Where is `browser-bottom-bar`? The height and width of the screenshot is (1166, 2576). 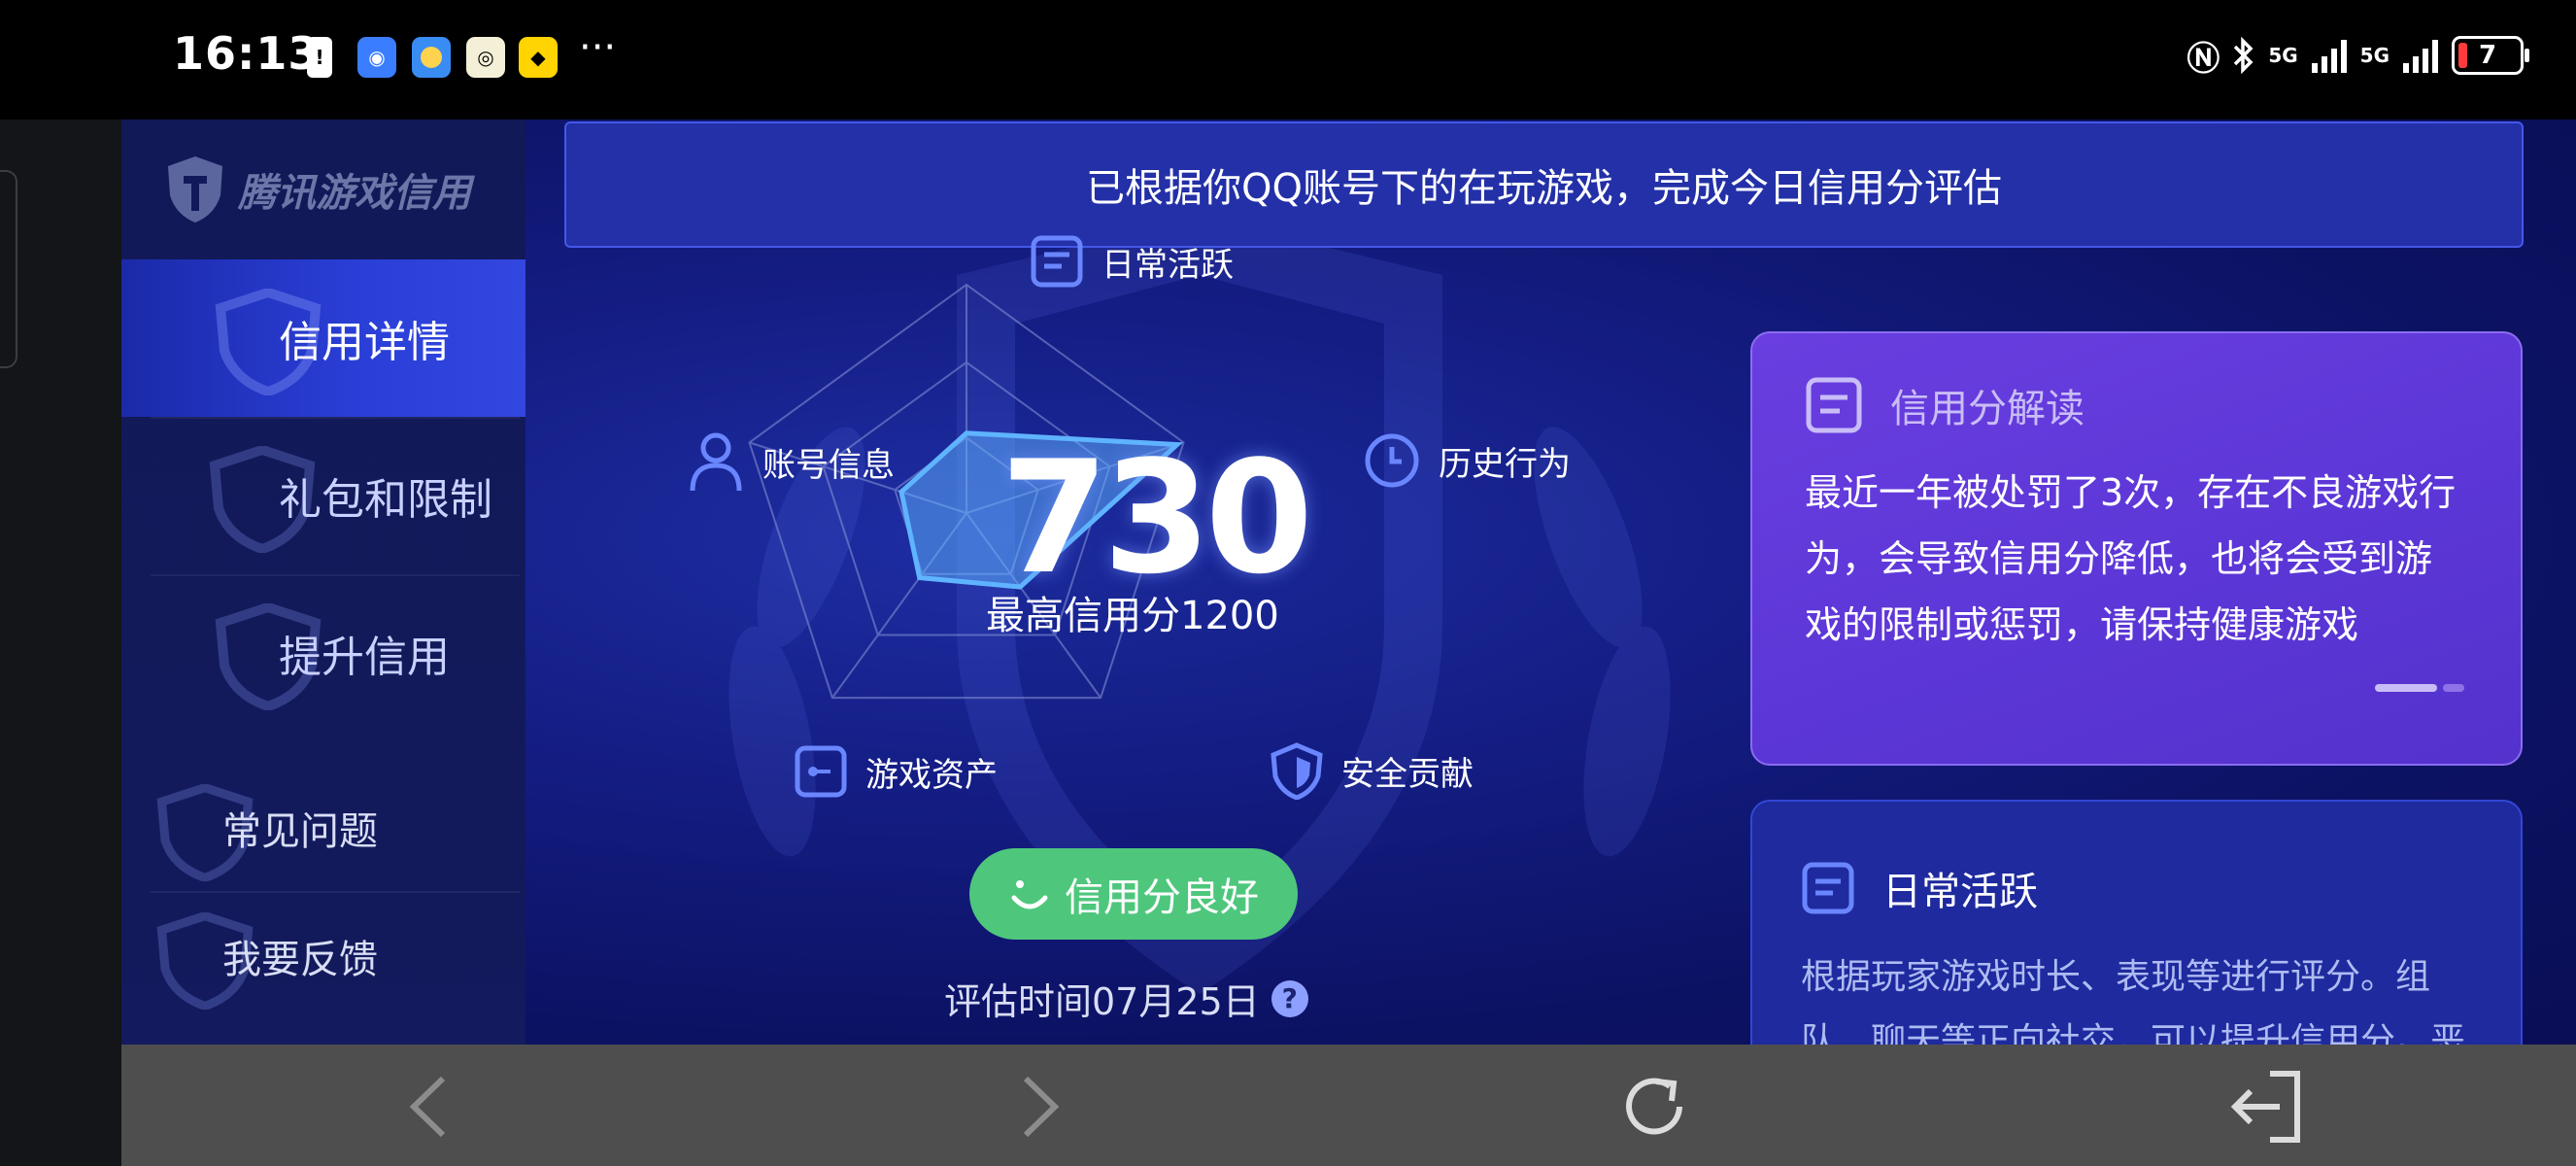 browser-bottom-bar is located at coordinates (1348, 1105).